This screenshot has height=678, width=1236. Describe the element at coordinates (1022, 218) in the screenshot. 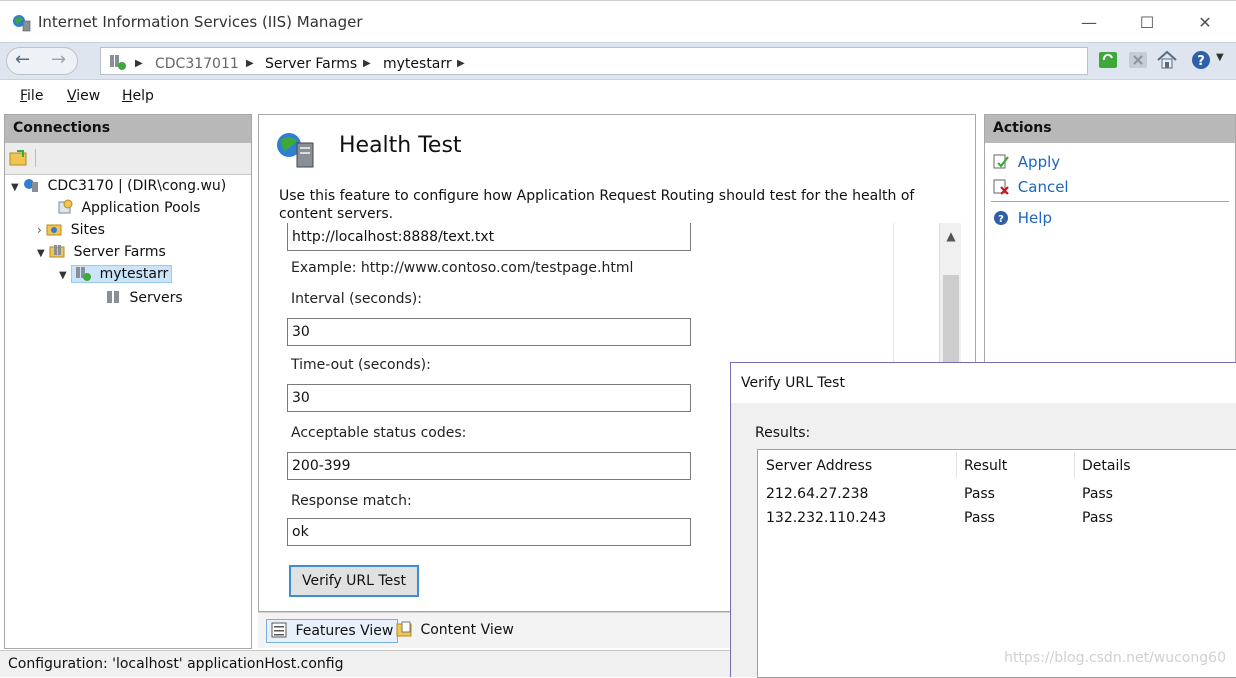

I see `action-help: ? Help` at that location.